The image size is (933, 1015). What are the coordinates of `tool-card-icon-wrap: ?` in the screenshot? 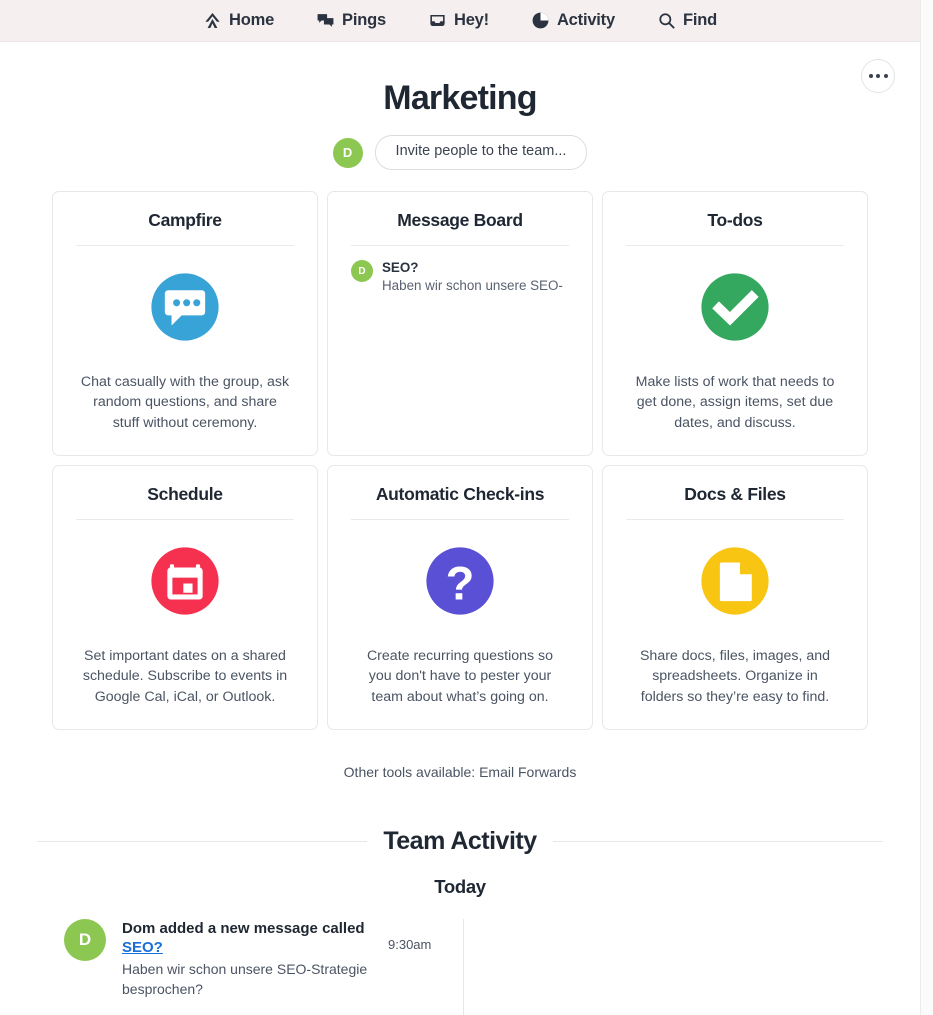 It's located at (460, 583).